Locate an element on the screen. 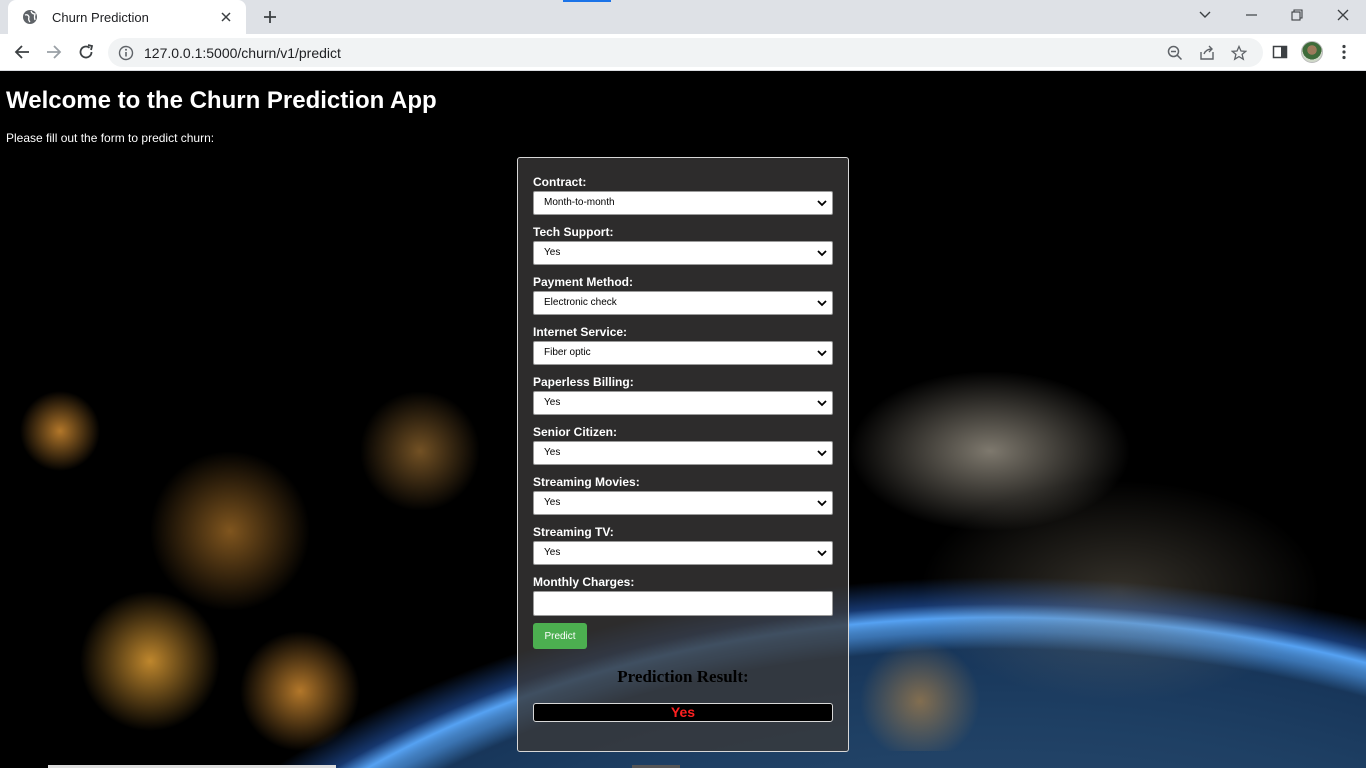 The image size is (1366, 768). close-icon is located at coordinates (226, 17).